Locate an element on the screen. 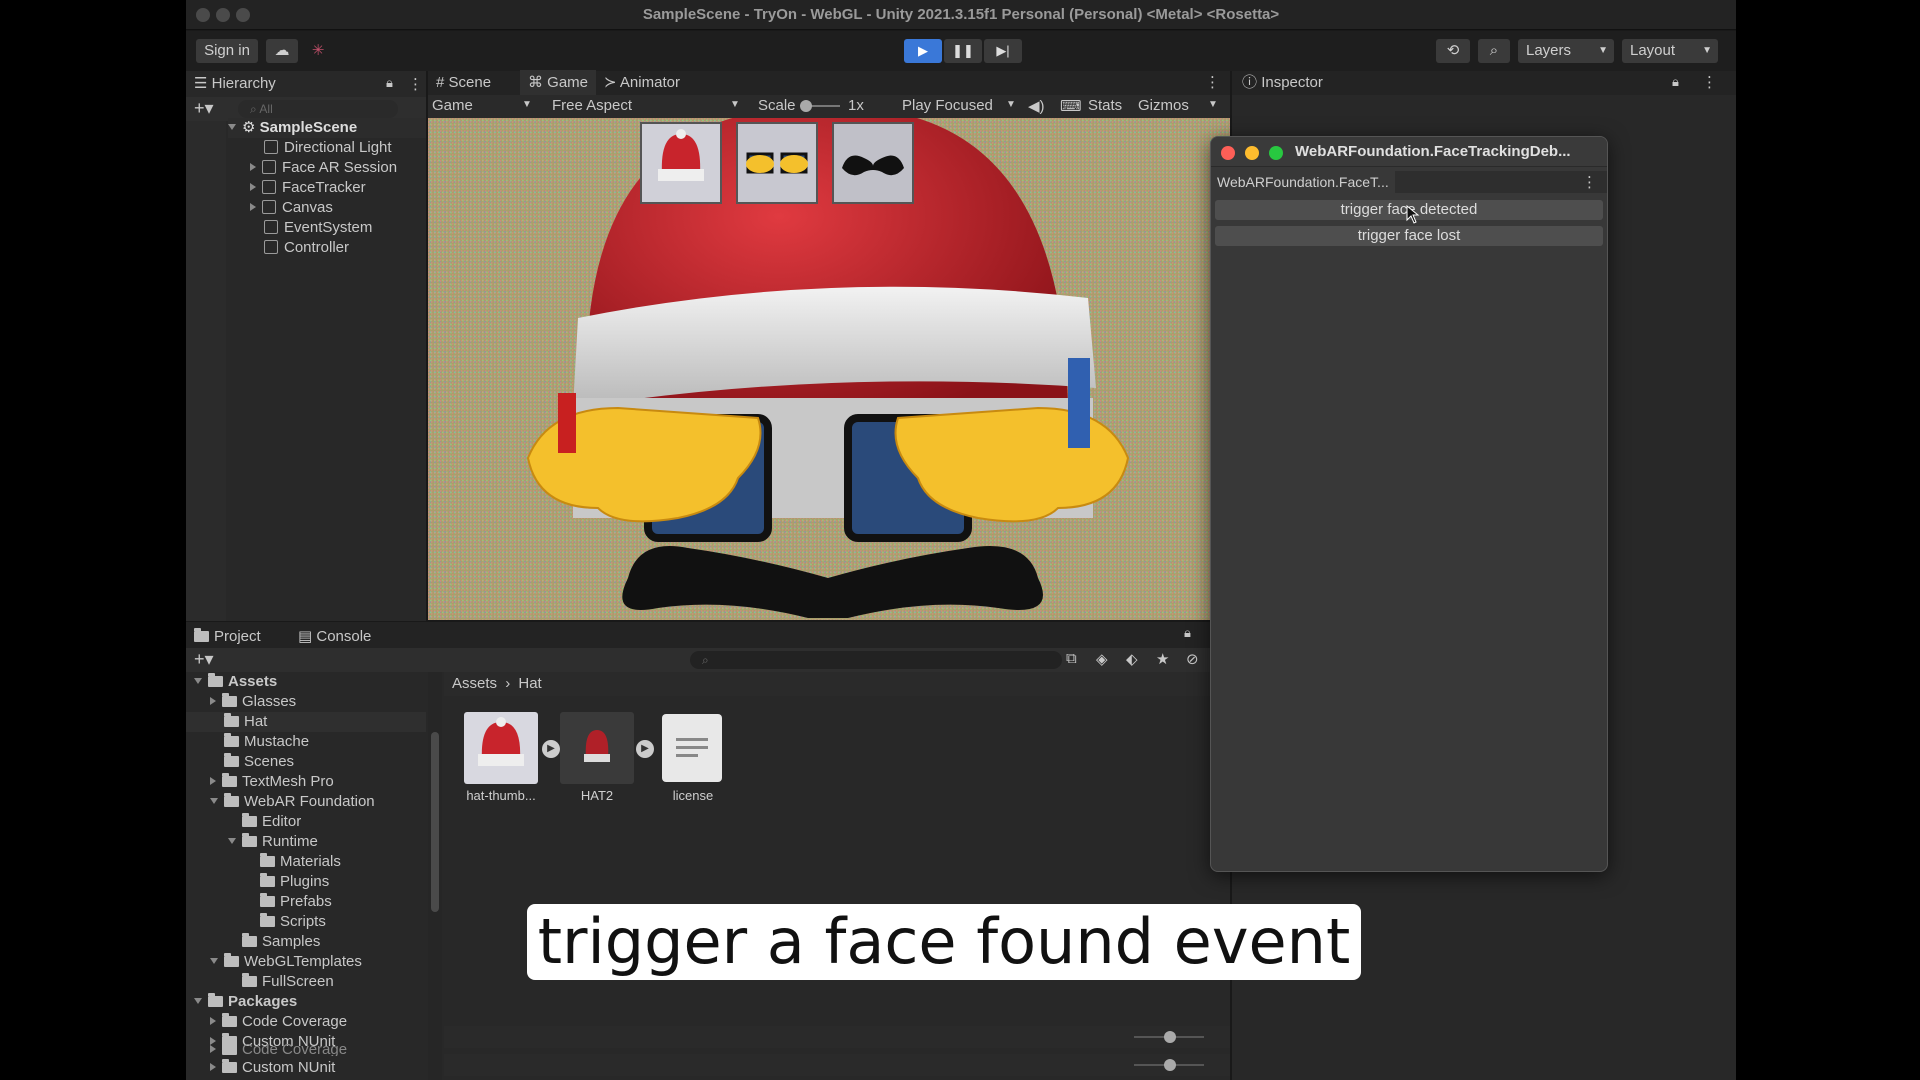 This screenshot has height=1080, width=1920. tree-item-packages: Packages is located at coordinates (245, 1002).